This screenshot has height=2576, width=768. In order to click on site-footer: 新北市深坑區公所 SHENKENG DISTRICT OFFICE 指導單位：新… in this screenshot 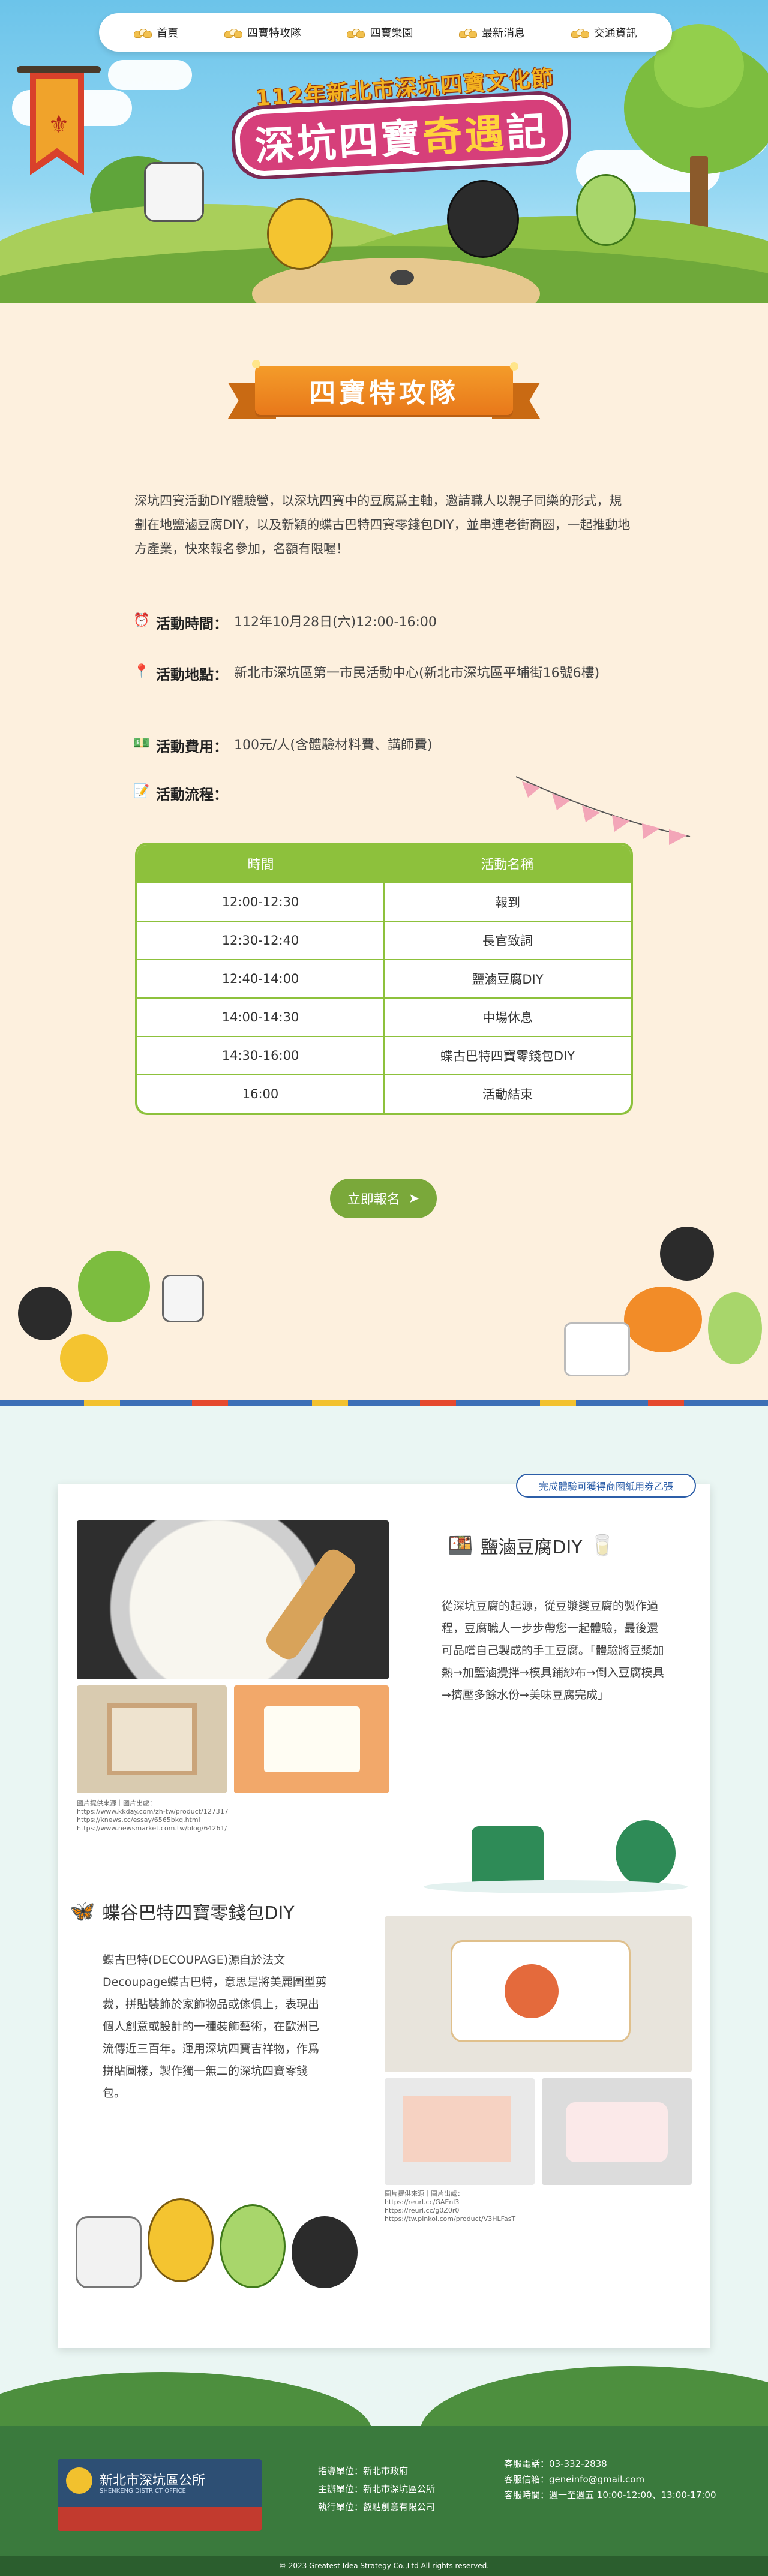, I will do `click(384, 2501)`.